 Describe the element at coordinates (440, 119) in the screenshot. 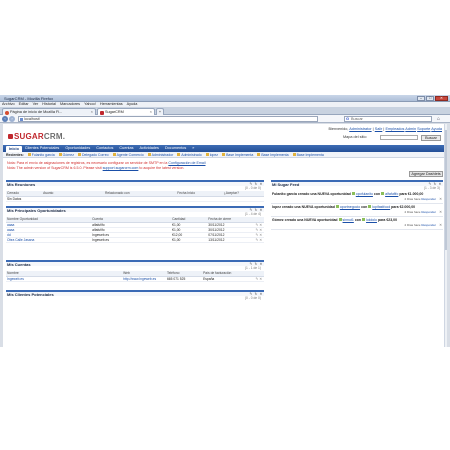

I see `home-icon: ⌂` at that location.